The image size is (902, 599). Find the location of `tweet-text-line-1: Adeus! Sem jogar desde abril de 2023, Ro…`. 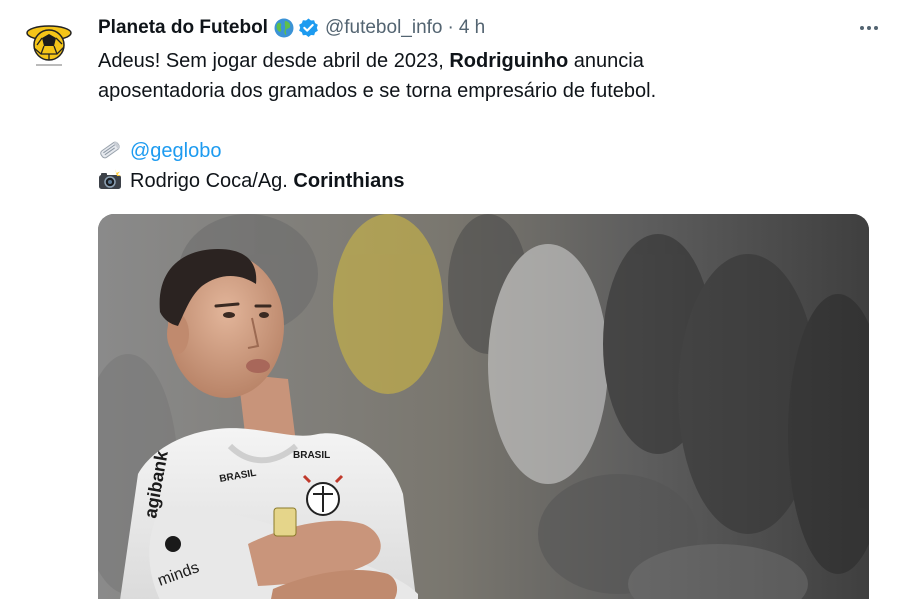

tweet-text-line-1: Adeus! Sem jogar desde abril de 2023, Ro… is located at coordinates (488, 61).